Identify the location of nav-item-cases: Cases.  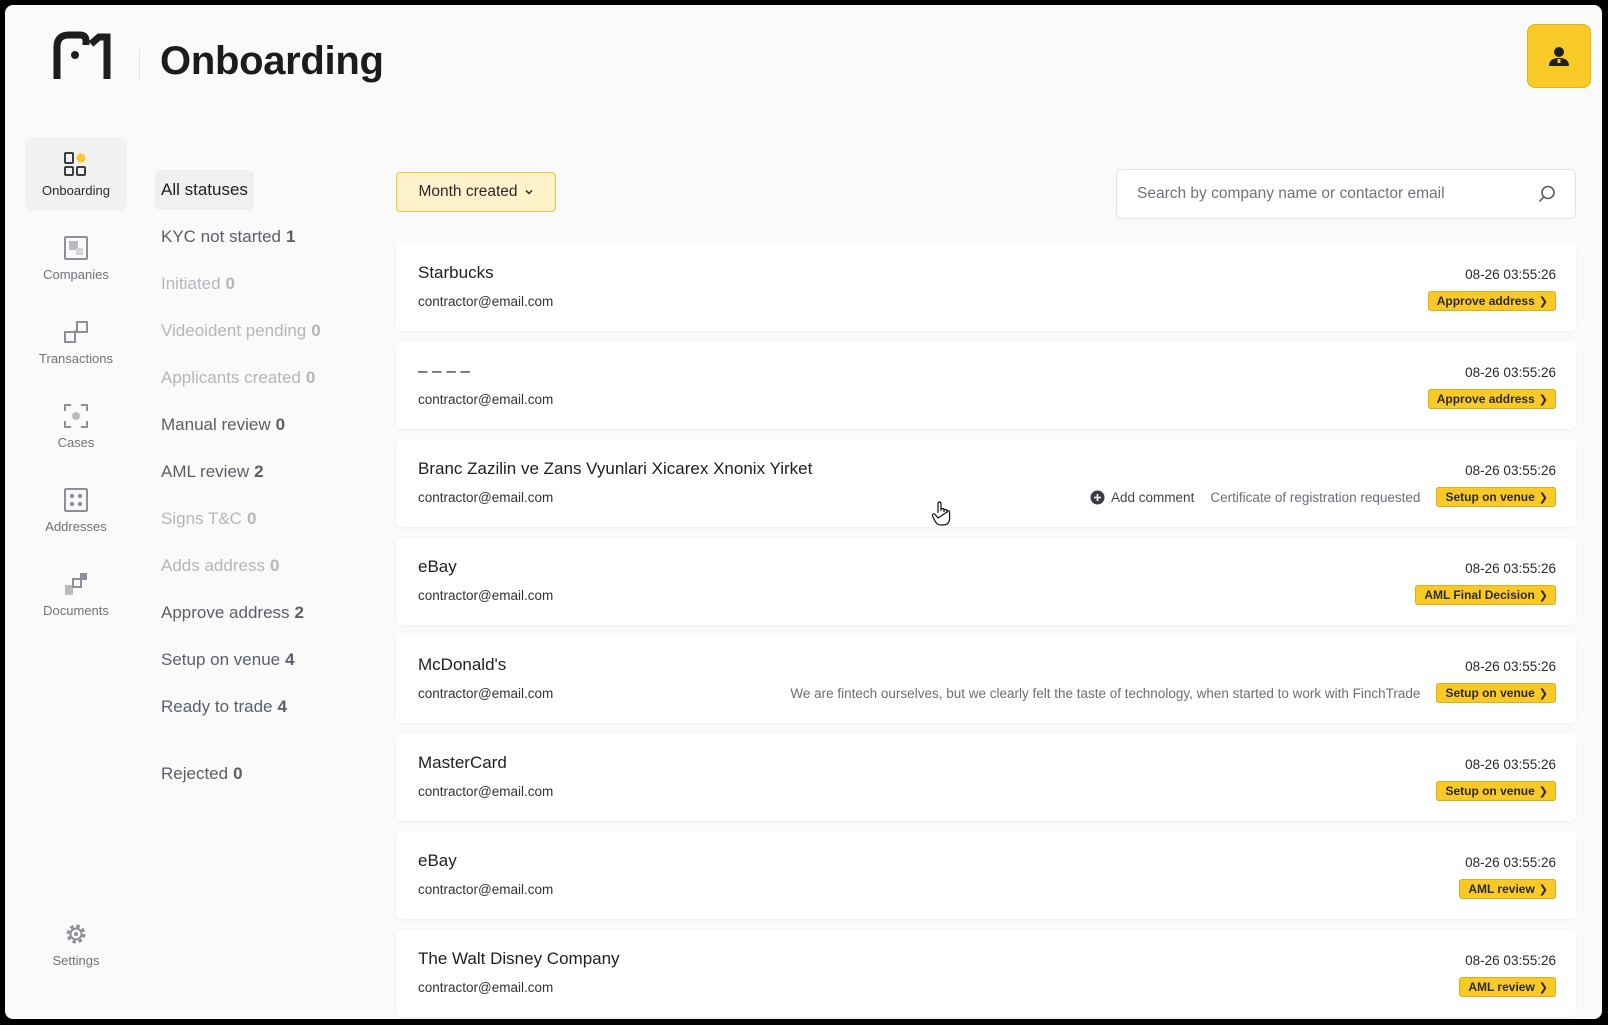
(76, 426).